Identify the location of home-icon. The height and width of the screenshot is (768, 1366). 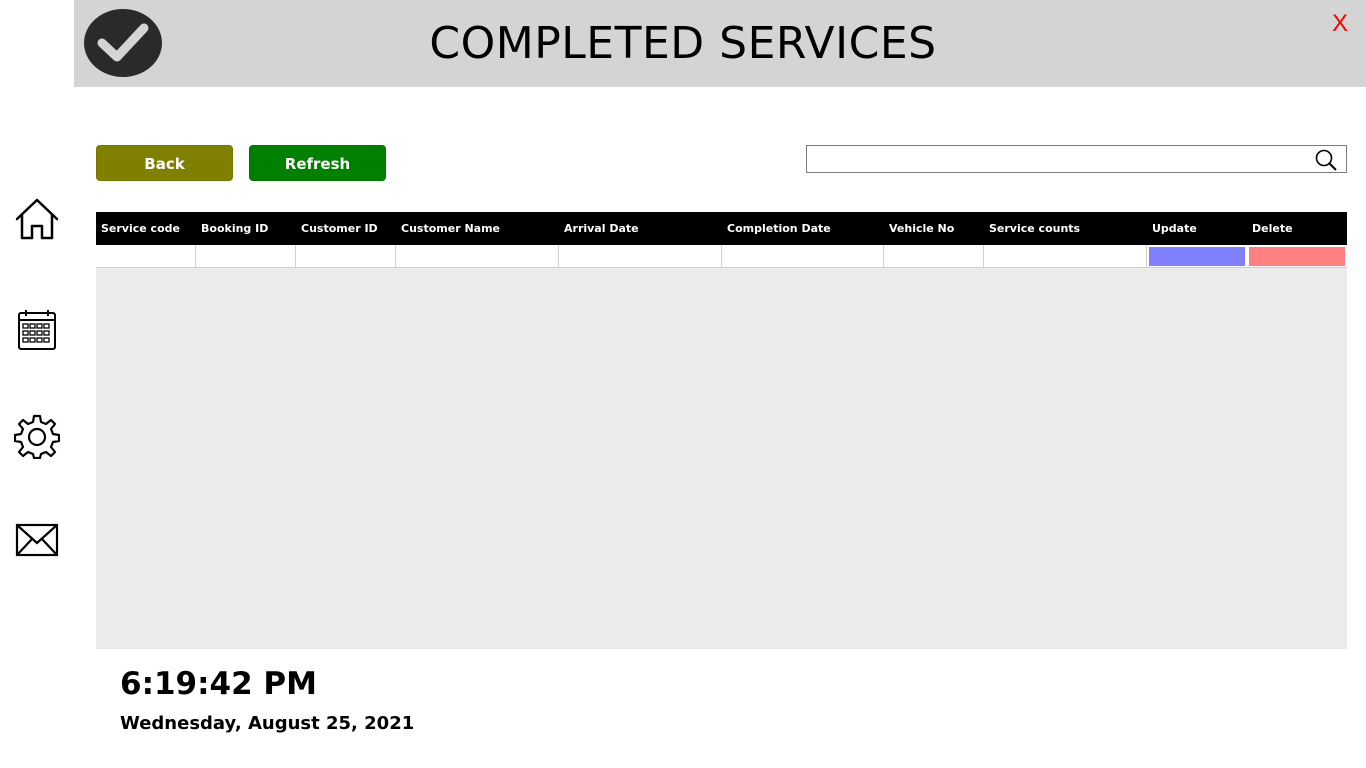
(37, 219).